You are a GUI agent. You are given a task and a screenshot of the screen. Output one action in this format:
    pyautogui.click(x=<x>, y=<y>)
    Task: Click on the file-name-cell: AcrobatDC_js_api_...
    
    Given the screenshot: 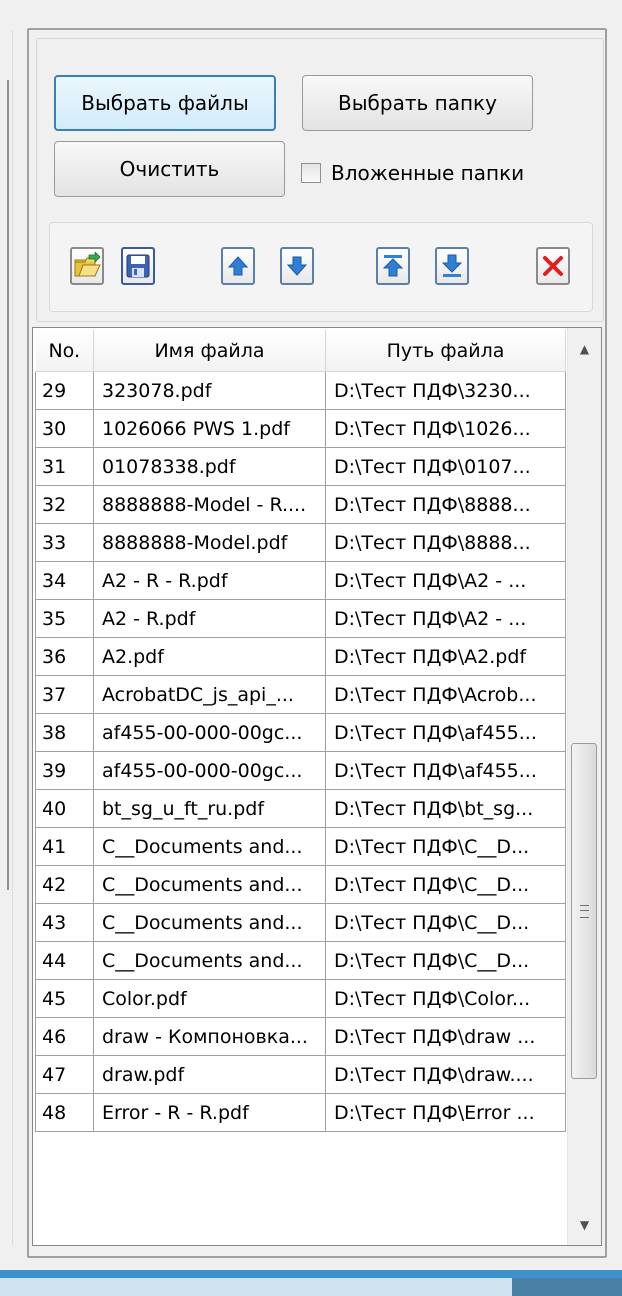 What is the action you would take?
    pyautogui.click(x=209, y=694)
    